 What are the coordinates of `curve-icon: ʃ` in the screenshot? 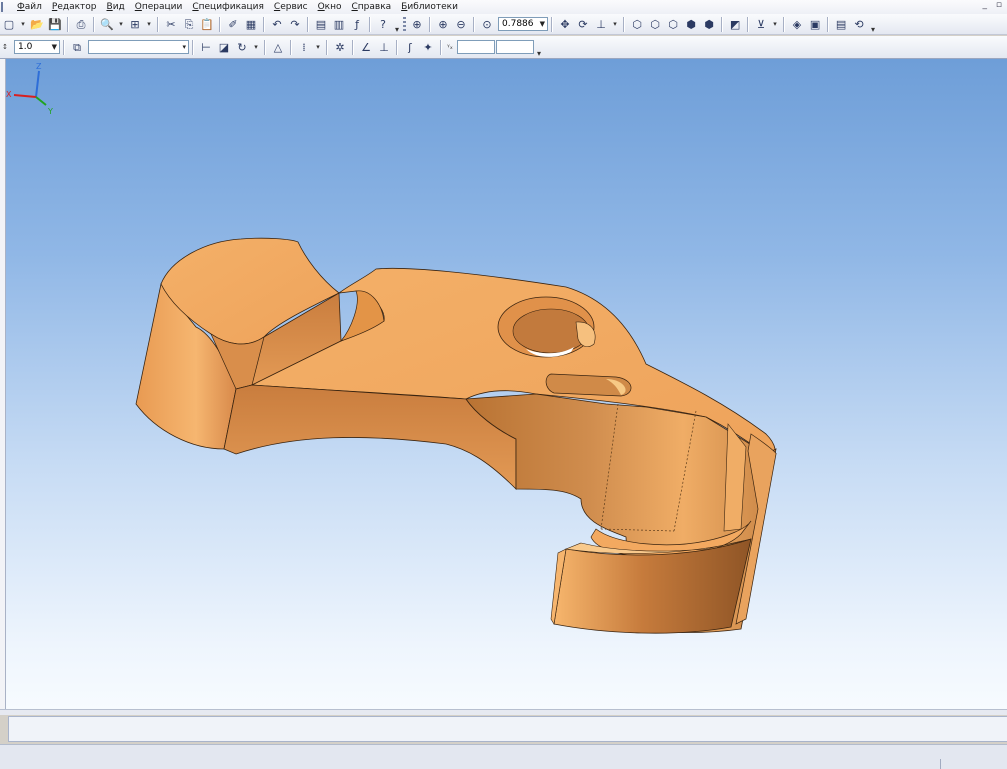 It's located at (410, 47).